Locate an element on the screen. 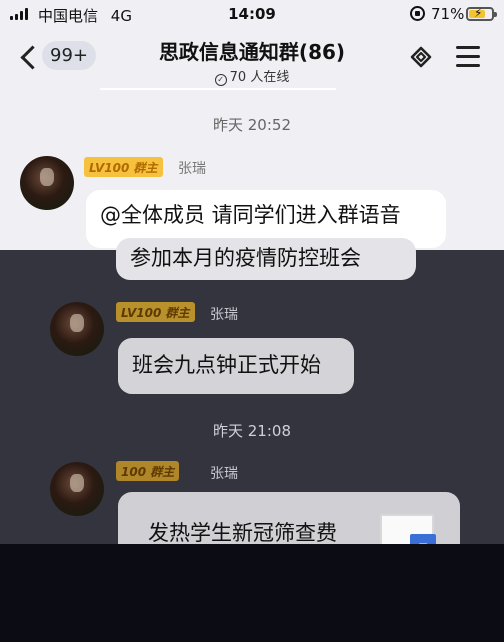 The width and height of the screenshot is (504, 642). message-bubble: 班会九点钟正式开始 is located at coordinates (236, 366).